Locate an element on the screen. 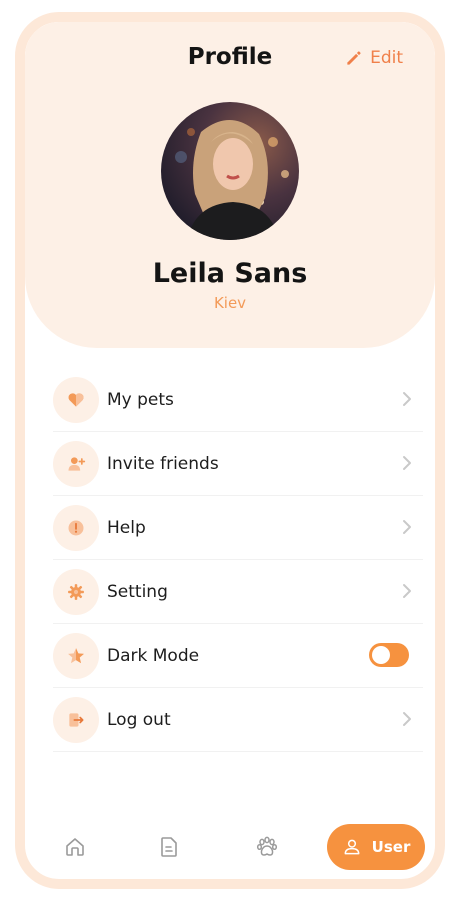  menu-item-dark-mode: Dark Mode is located at coordinates (238, 656).